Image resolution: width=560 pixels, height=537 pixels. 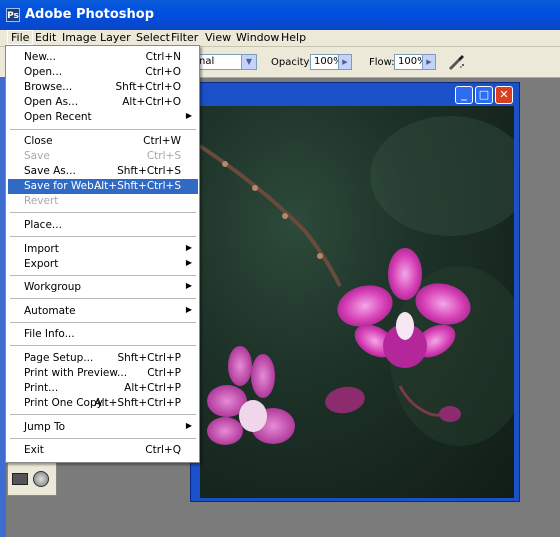 I want to click on menu-image: Image, so click(x=79, y=37).